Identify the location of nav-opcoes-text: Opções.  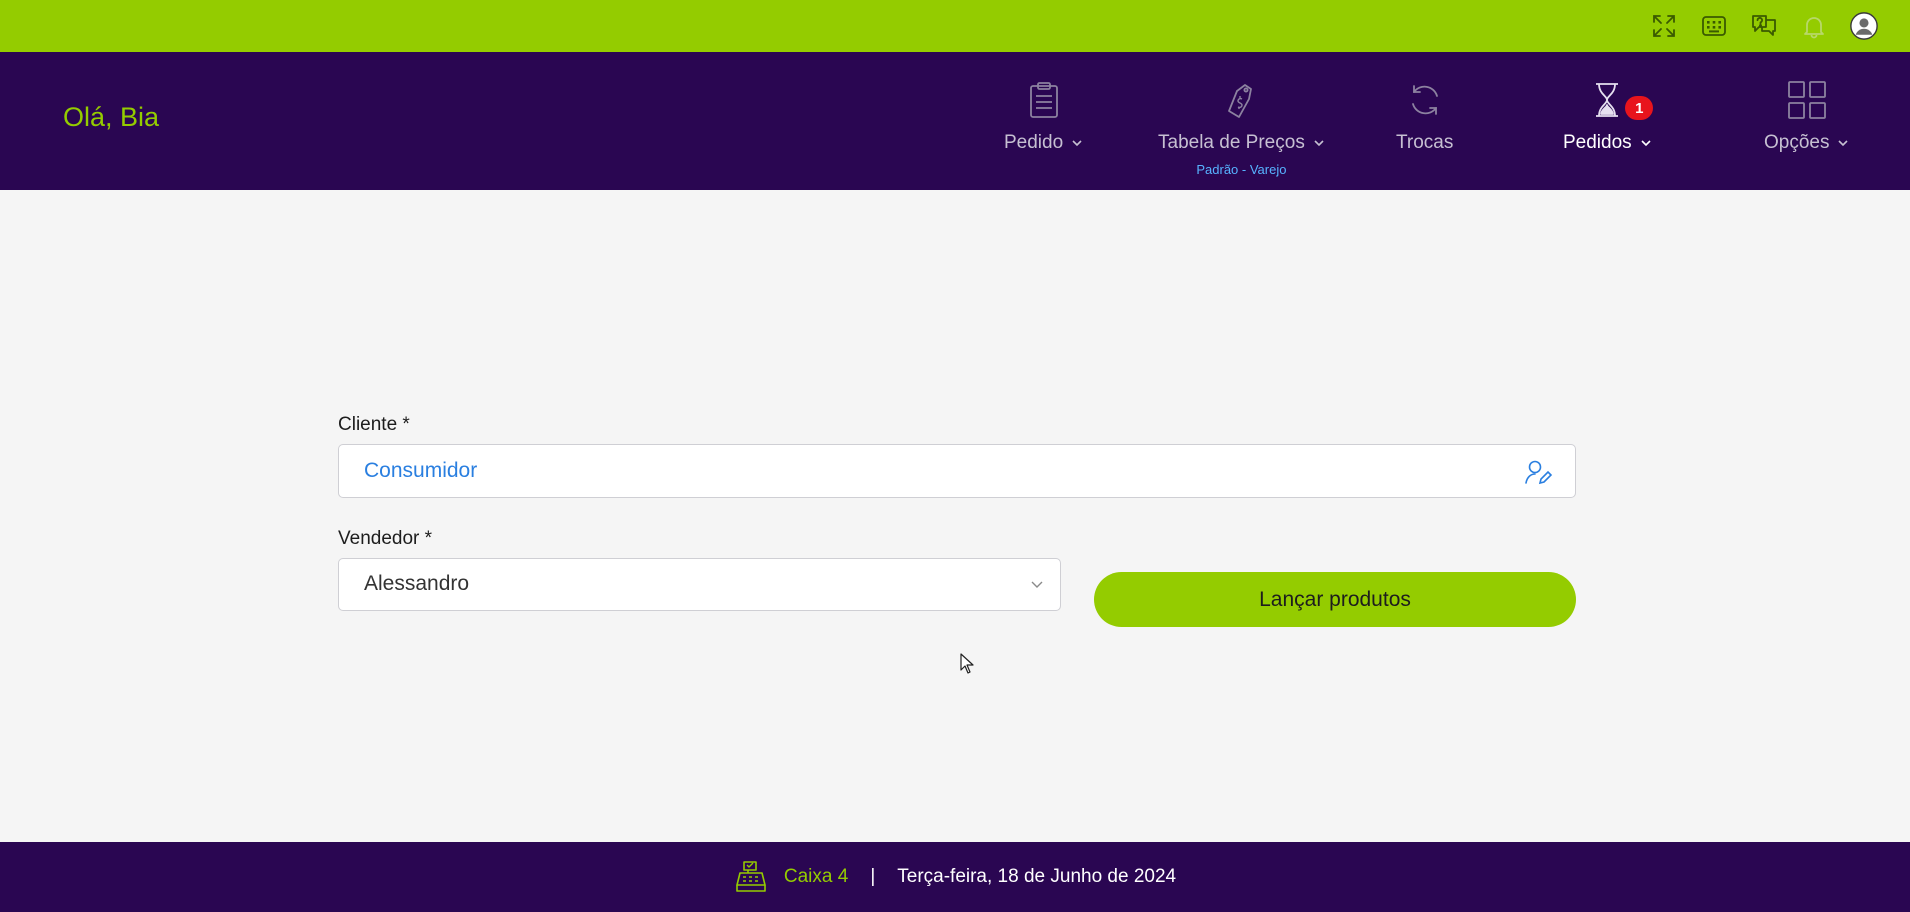
(1797, 142).